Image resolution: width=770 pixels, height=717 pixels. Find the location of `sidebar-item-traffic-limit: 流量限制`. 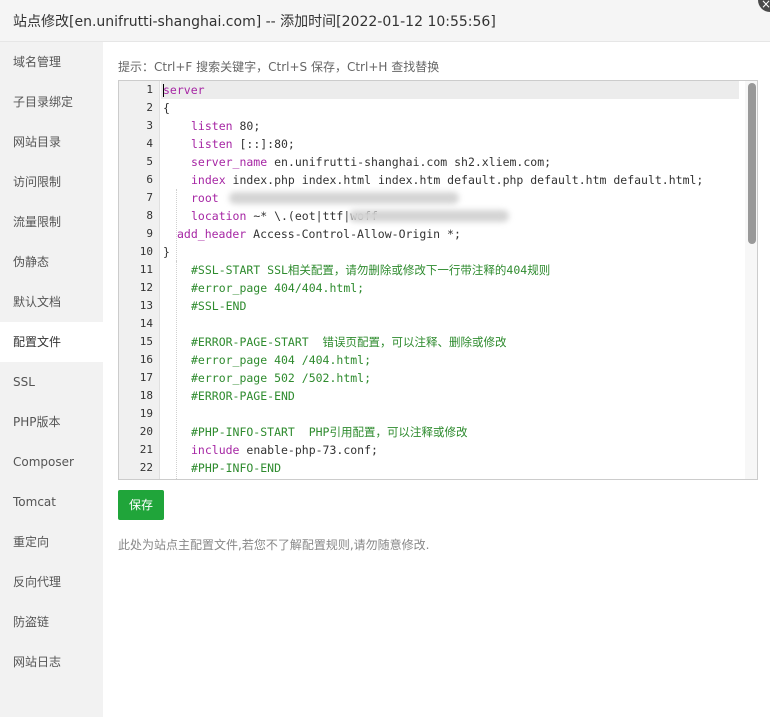

sidebar-item-traffic-limit: 流量限制 is located at coordinates (51, 222).